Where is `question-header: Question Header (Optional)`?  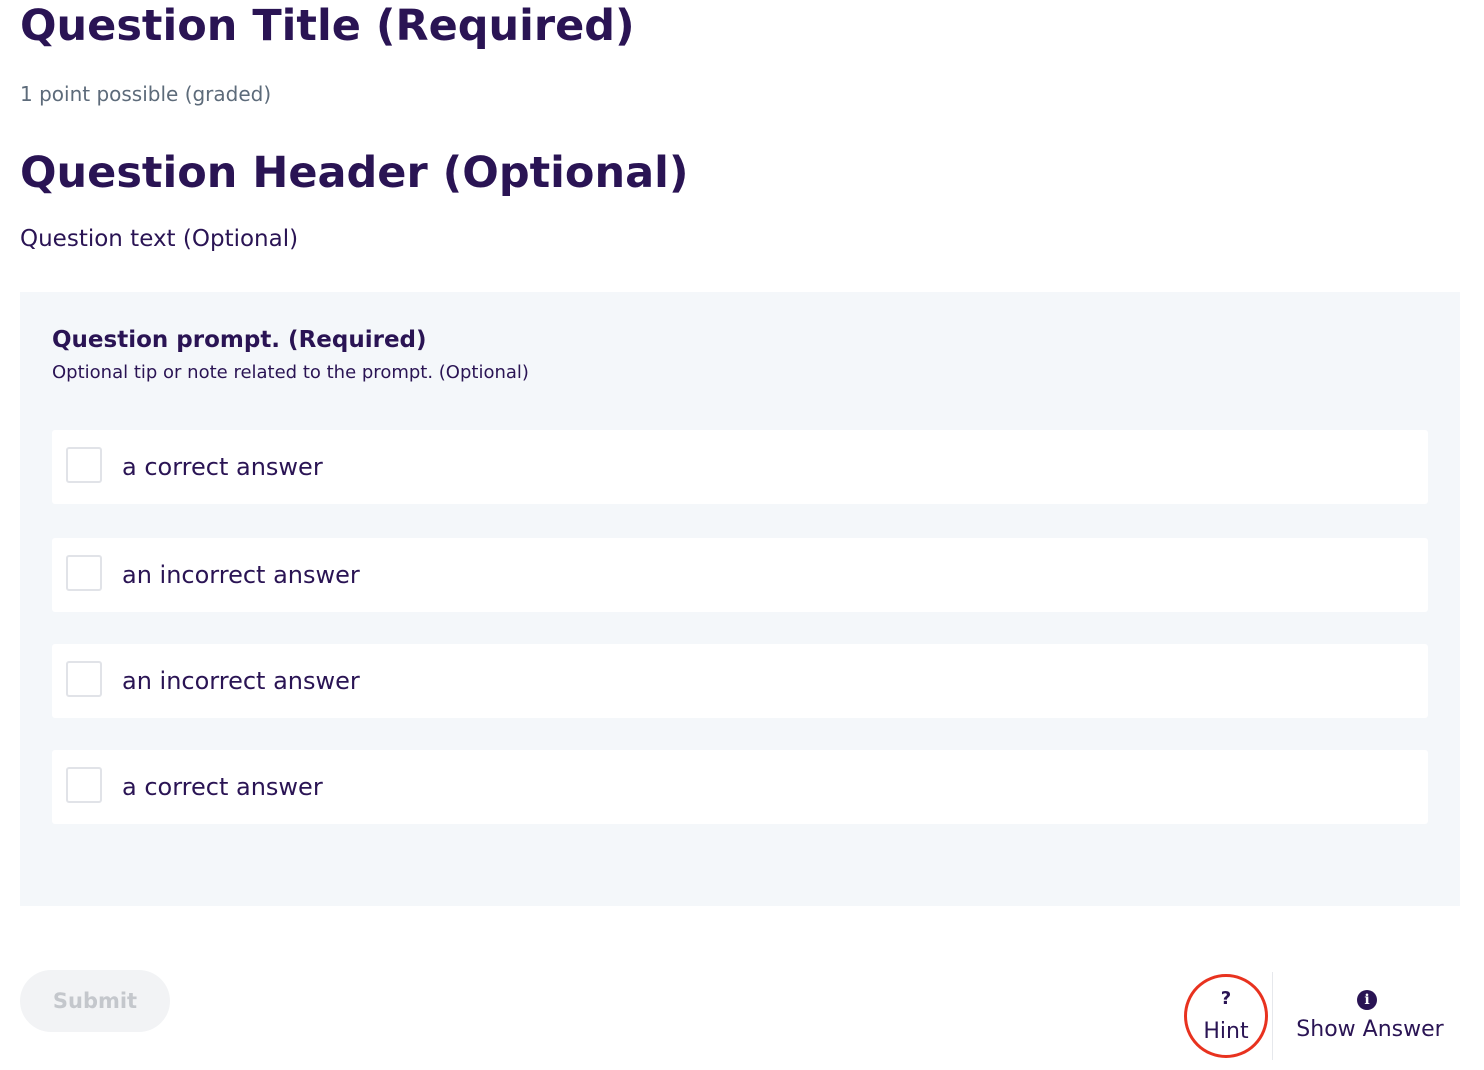
question-header: Question Header (Optional) is located at coordinates (354, 173).